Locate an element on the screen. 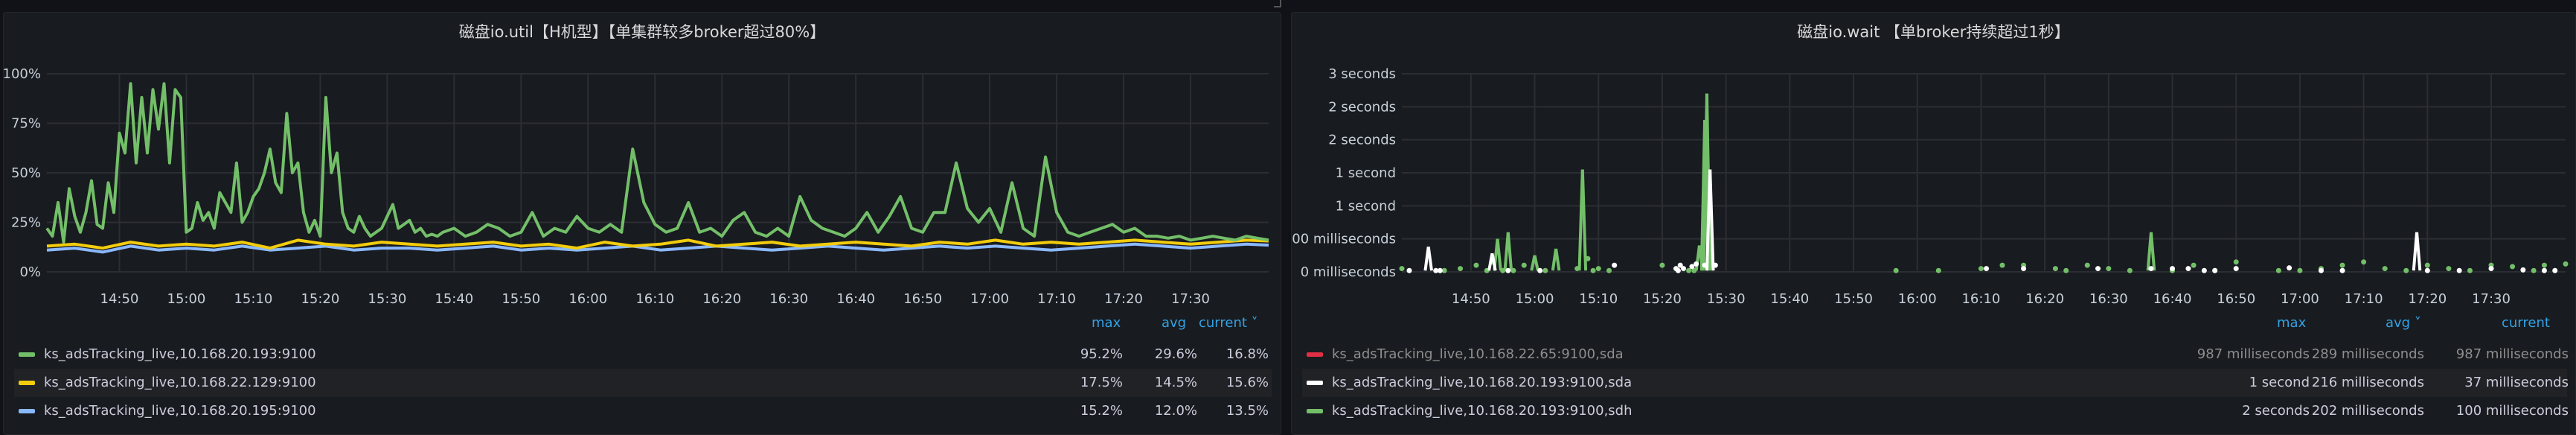  legend-series-name: ks_adsTracking_live,10.168.20.195:9100 is located at coordinates (180, 411).